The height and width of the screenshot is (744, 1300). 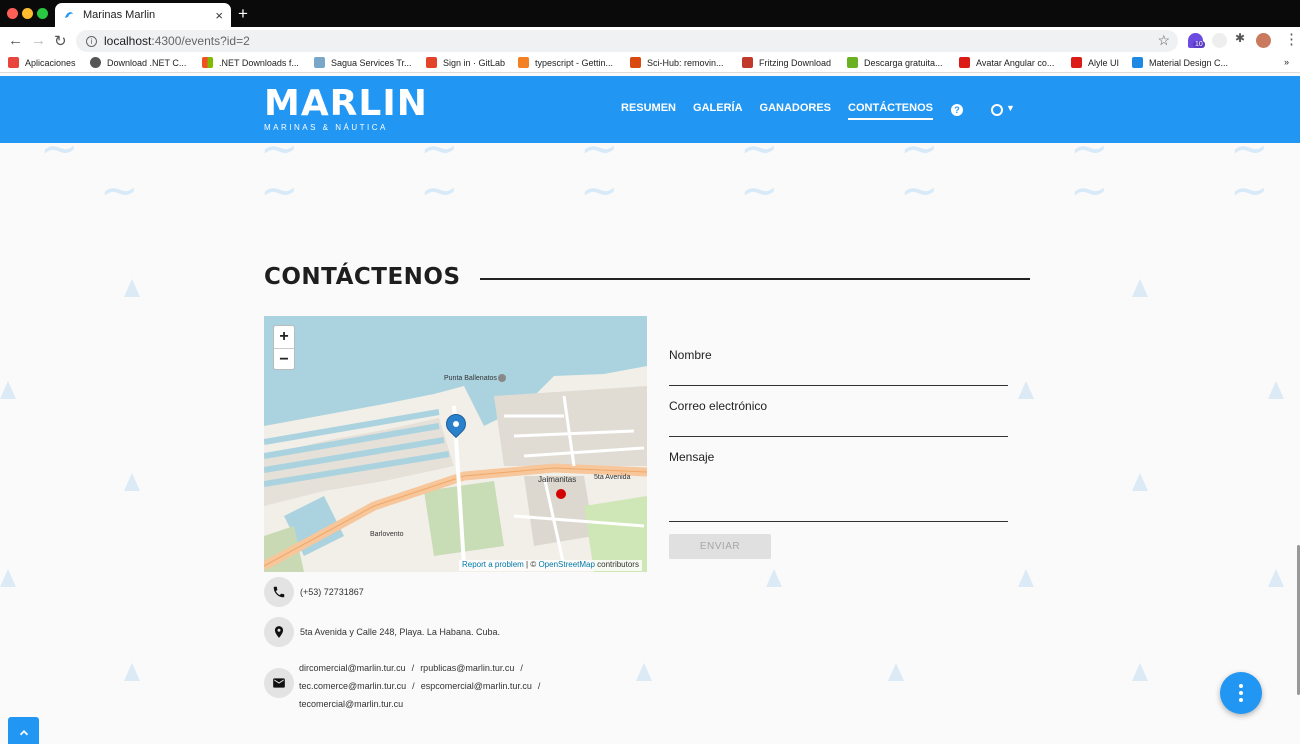 I want to click on globe-icon, so click(x=95, y=62).